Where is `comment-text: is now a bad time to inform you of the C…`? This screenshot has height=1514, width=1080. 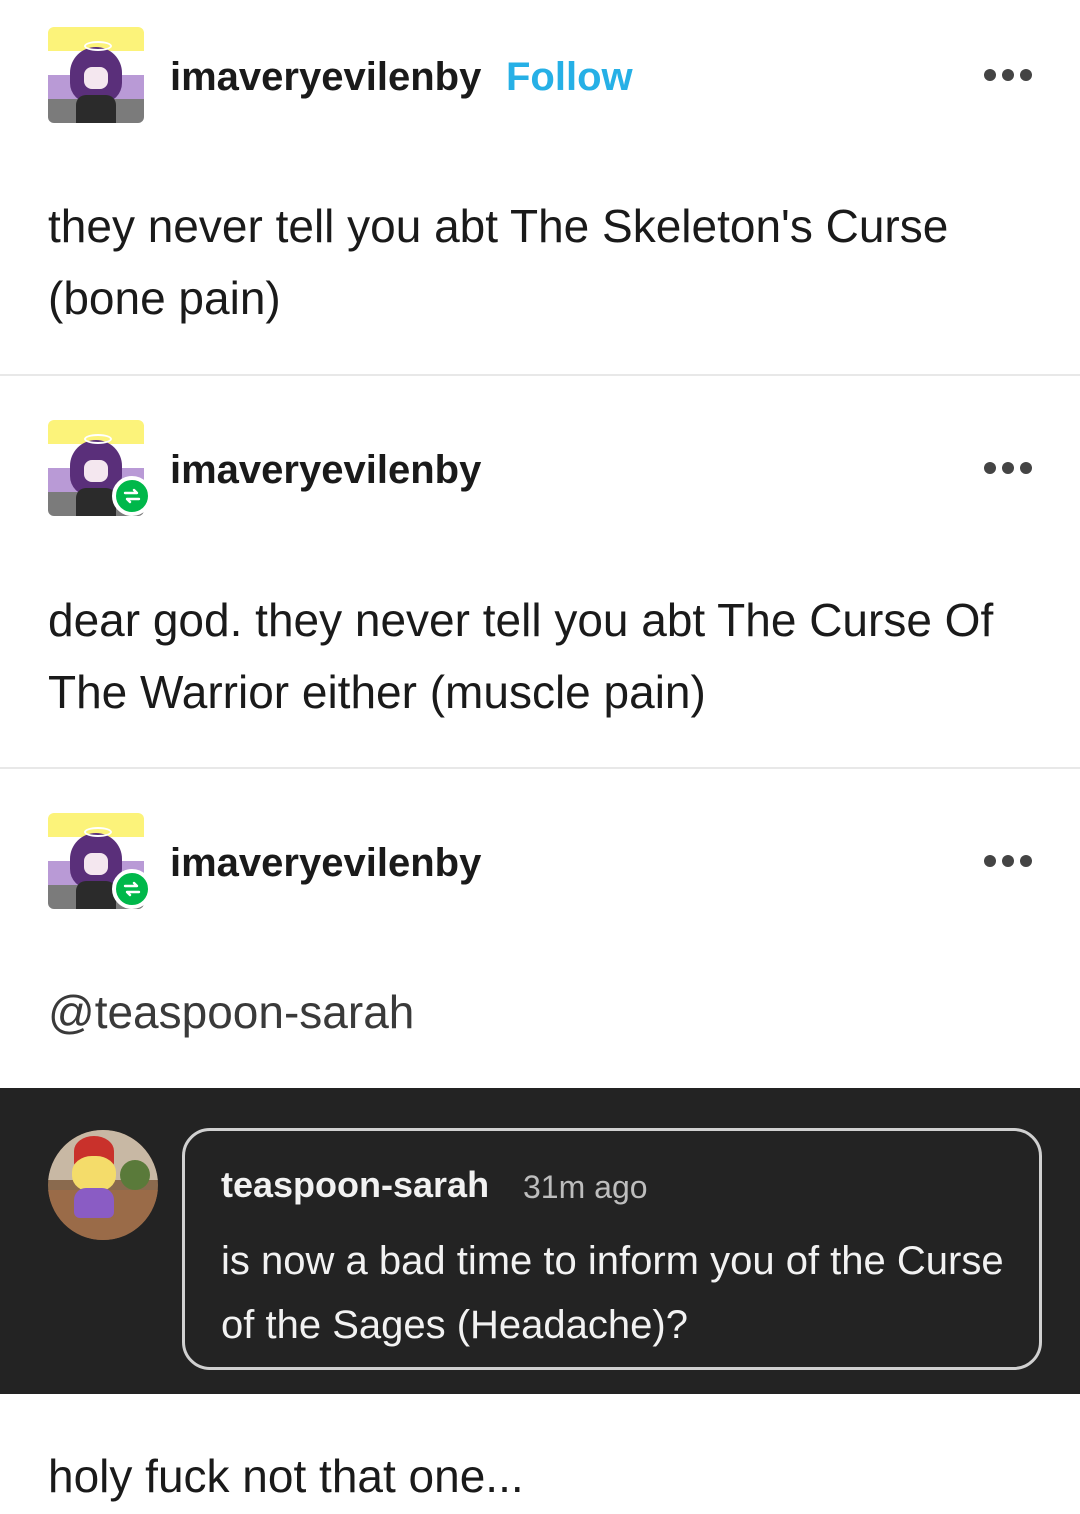
comment-text: is now a bad time to inform you of the C… is located at coordinates (612, 1293).